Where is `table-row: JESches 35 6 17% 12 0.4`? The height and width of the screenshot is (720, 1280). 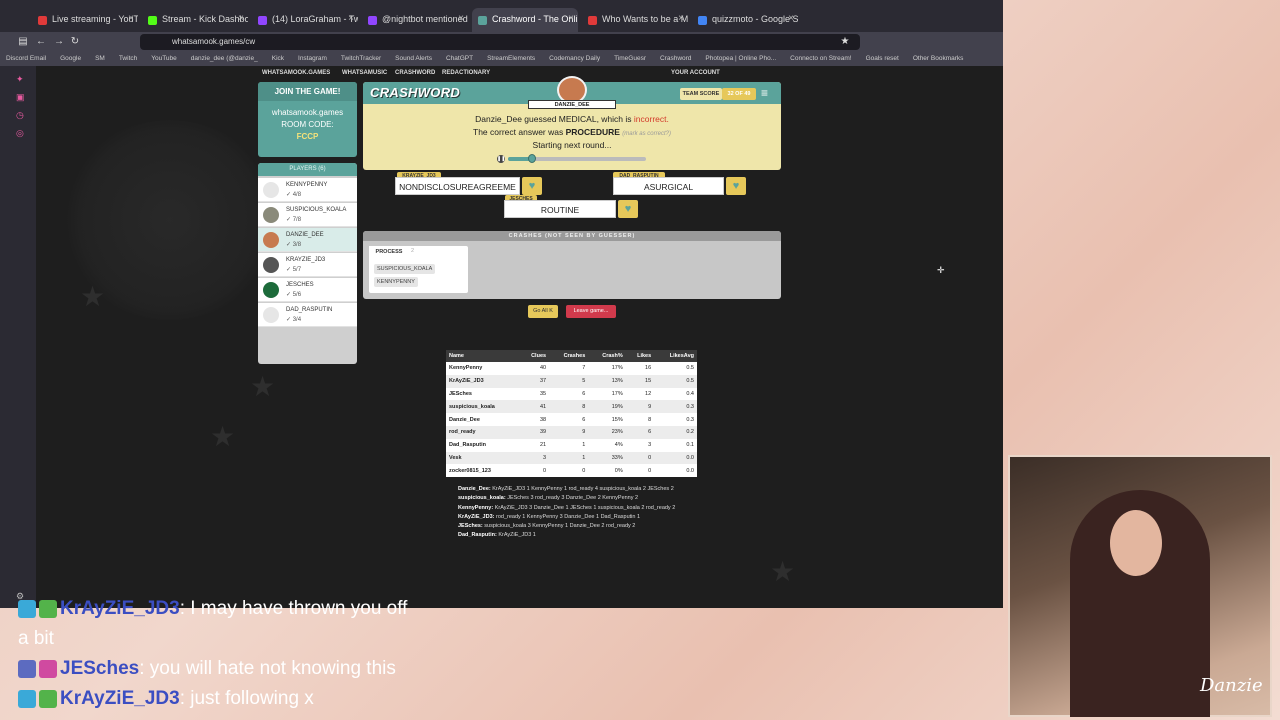
table-row: JESches 35 6 17% 12 0.4 is located at coordinates (571, 394).